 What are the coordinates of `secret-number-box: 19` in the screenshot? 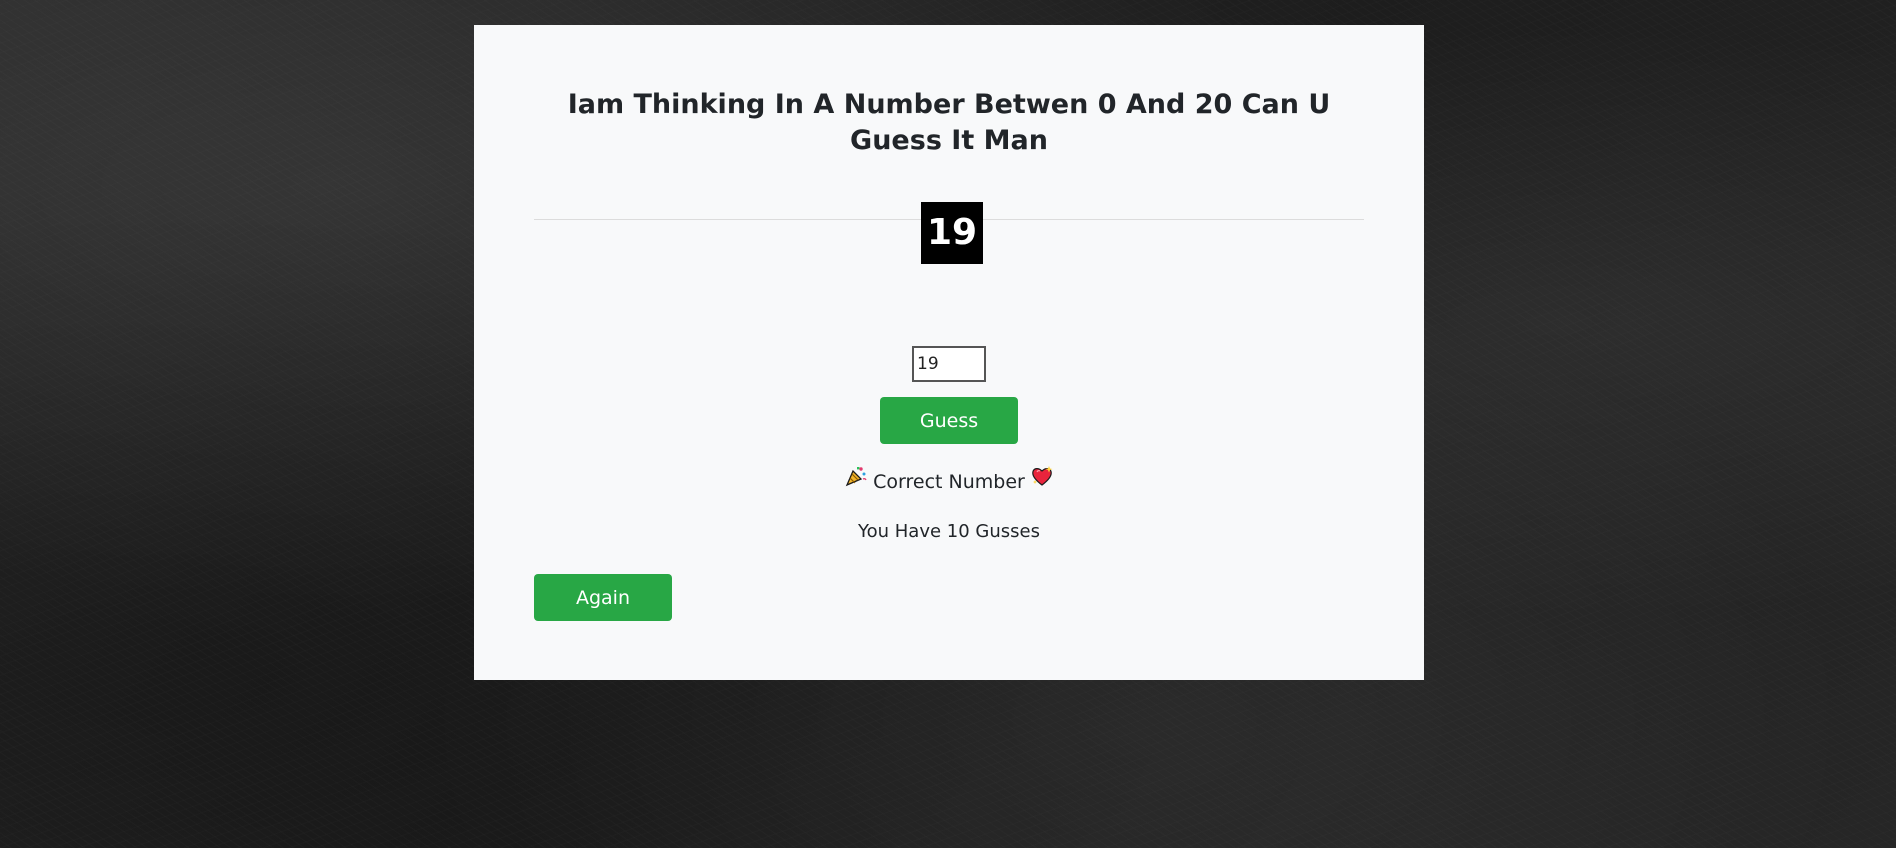 It's located at (952, 233).